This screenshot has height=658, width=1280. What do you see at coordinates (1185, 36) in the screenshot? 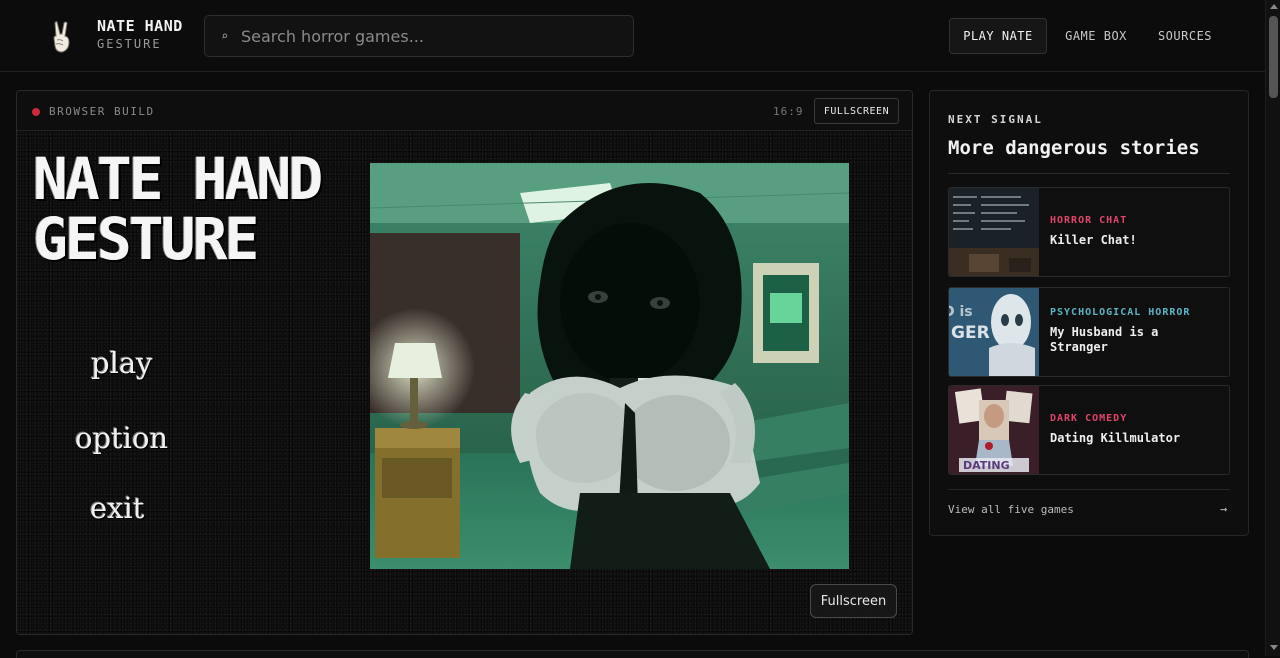
I see `nav-sources: SOURCES` at bounding box center [1185, 36].